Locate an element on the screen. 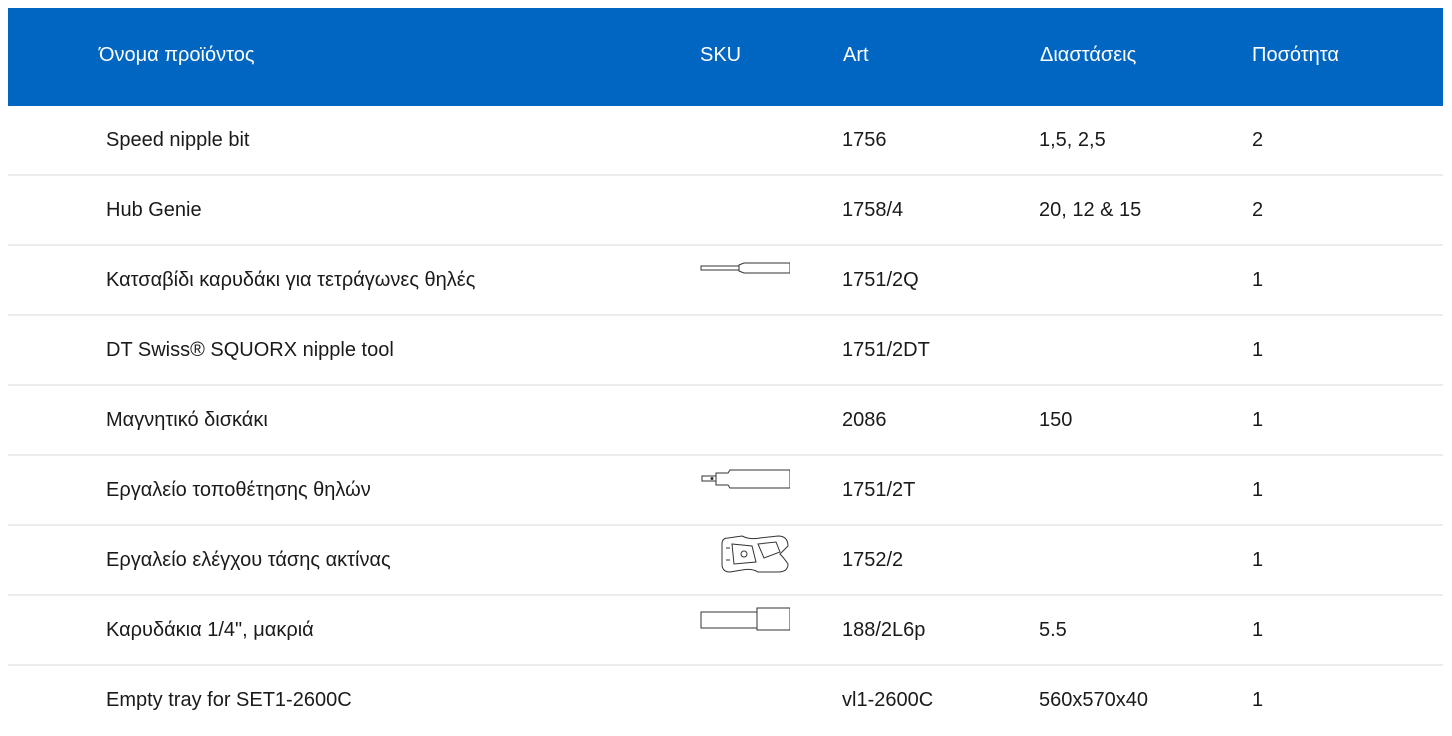 This screenshot has height=736, width=1452. table-row: DT Swiss® SQUORX nipple tool 1751/2DT 1 is located at coordinates (725, 351).